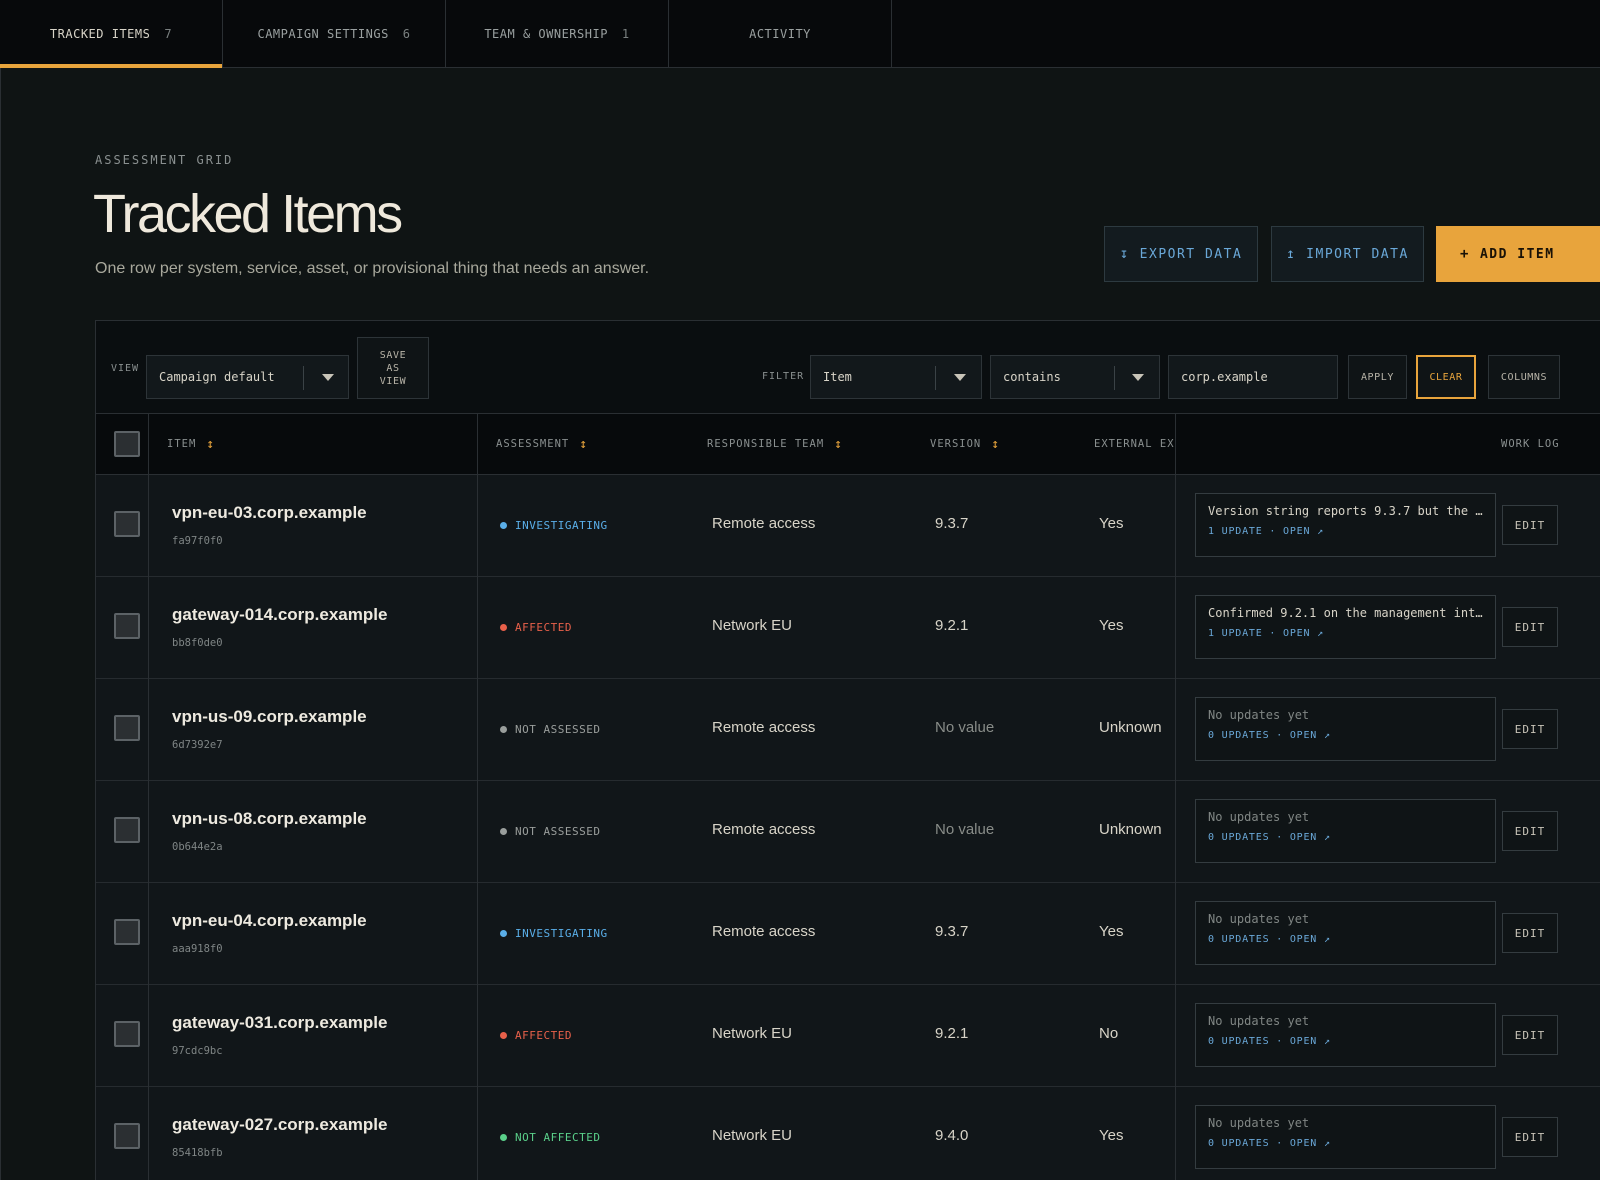 This screenshot has height=1180, width=1600. I want to click on save-as-view-button: SAVE AS VIEW, so click(393, 368).